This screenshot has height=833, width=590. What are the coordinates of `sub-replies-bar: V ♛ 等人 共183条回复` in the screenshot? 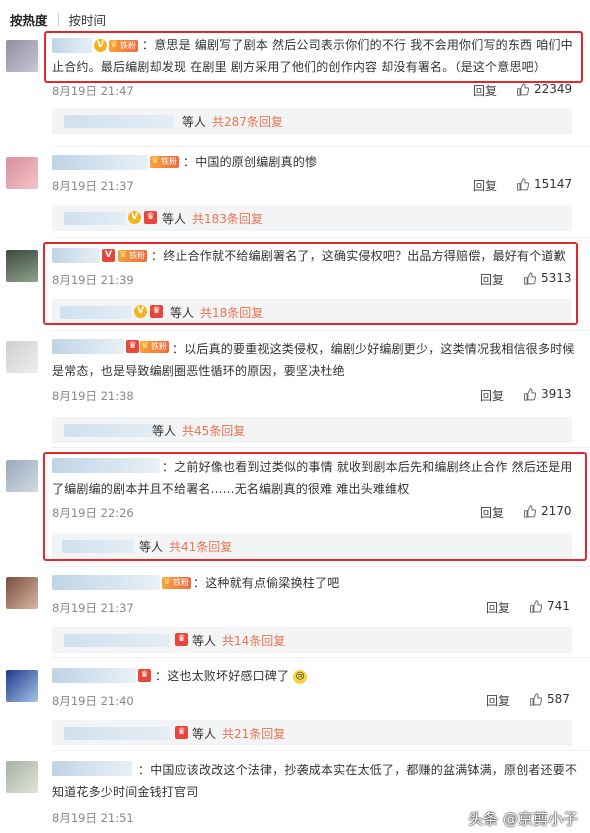 It's located at (312, 218).